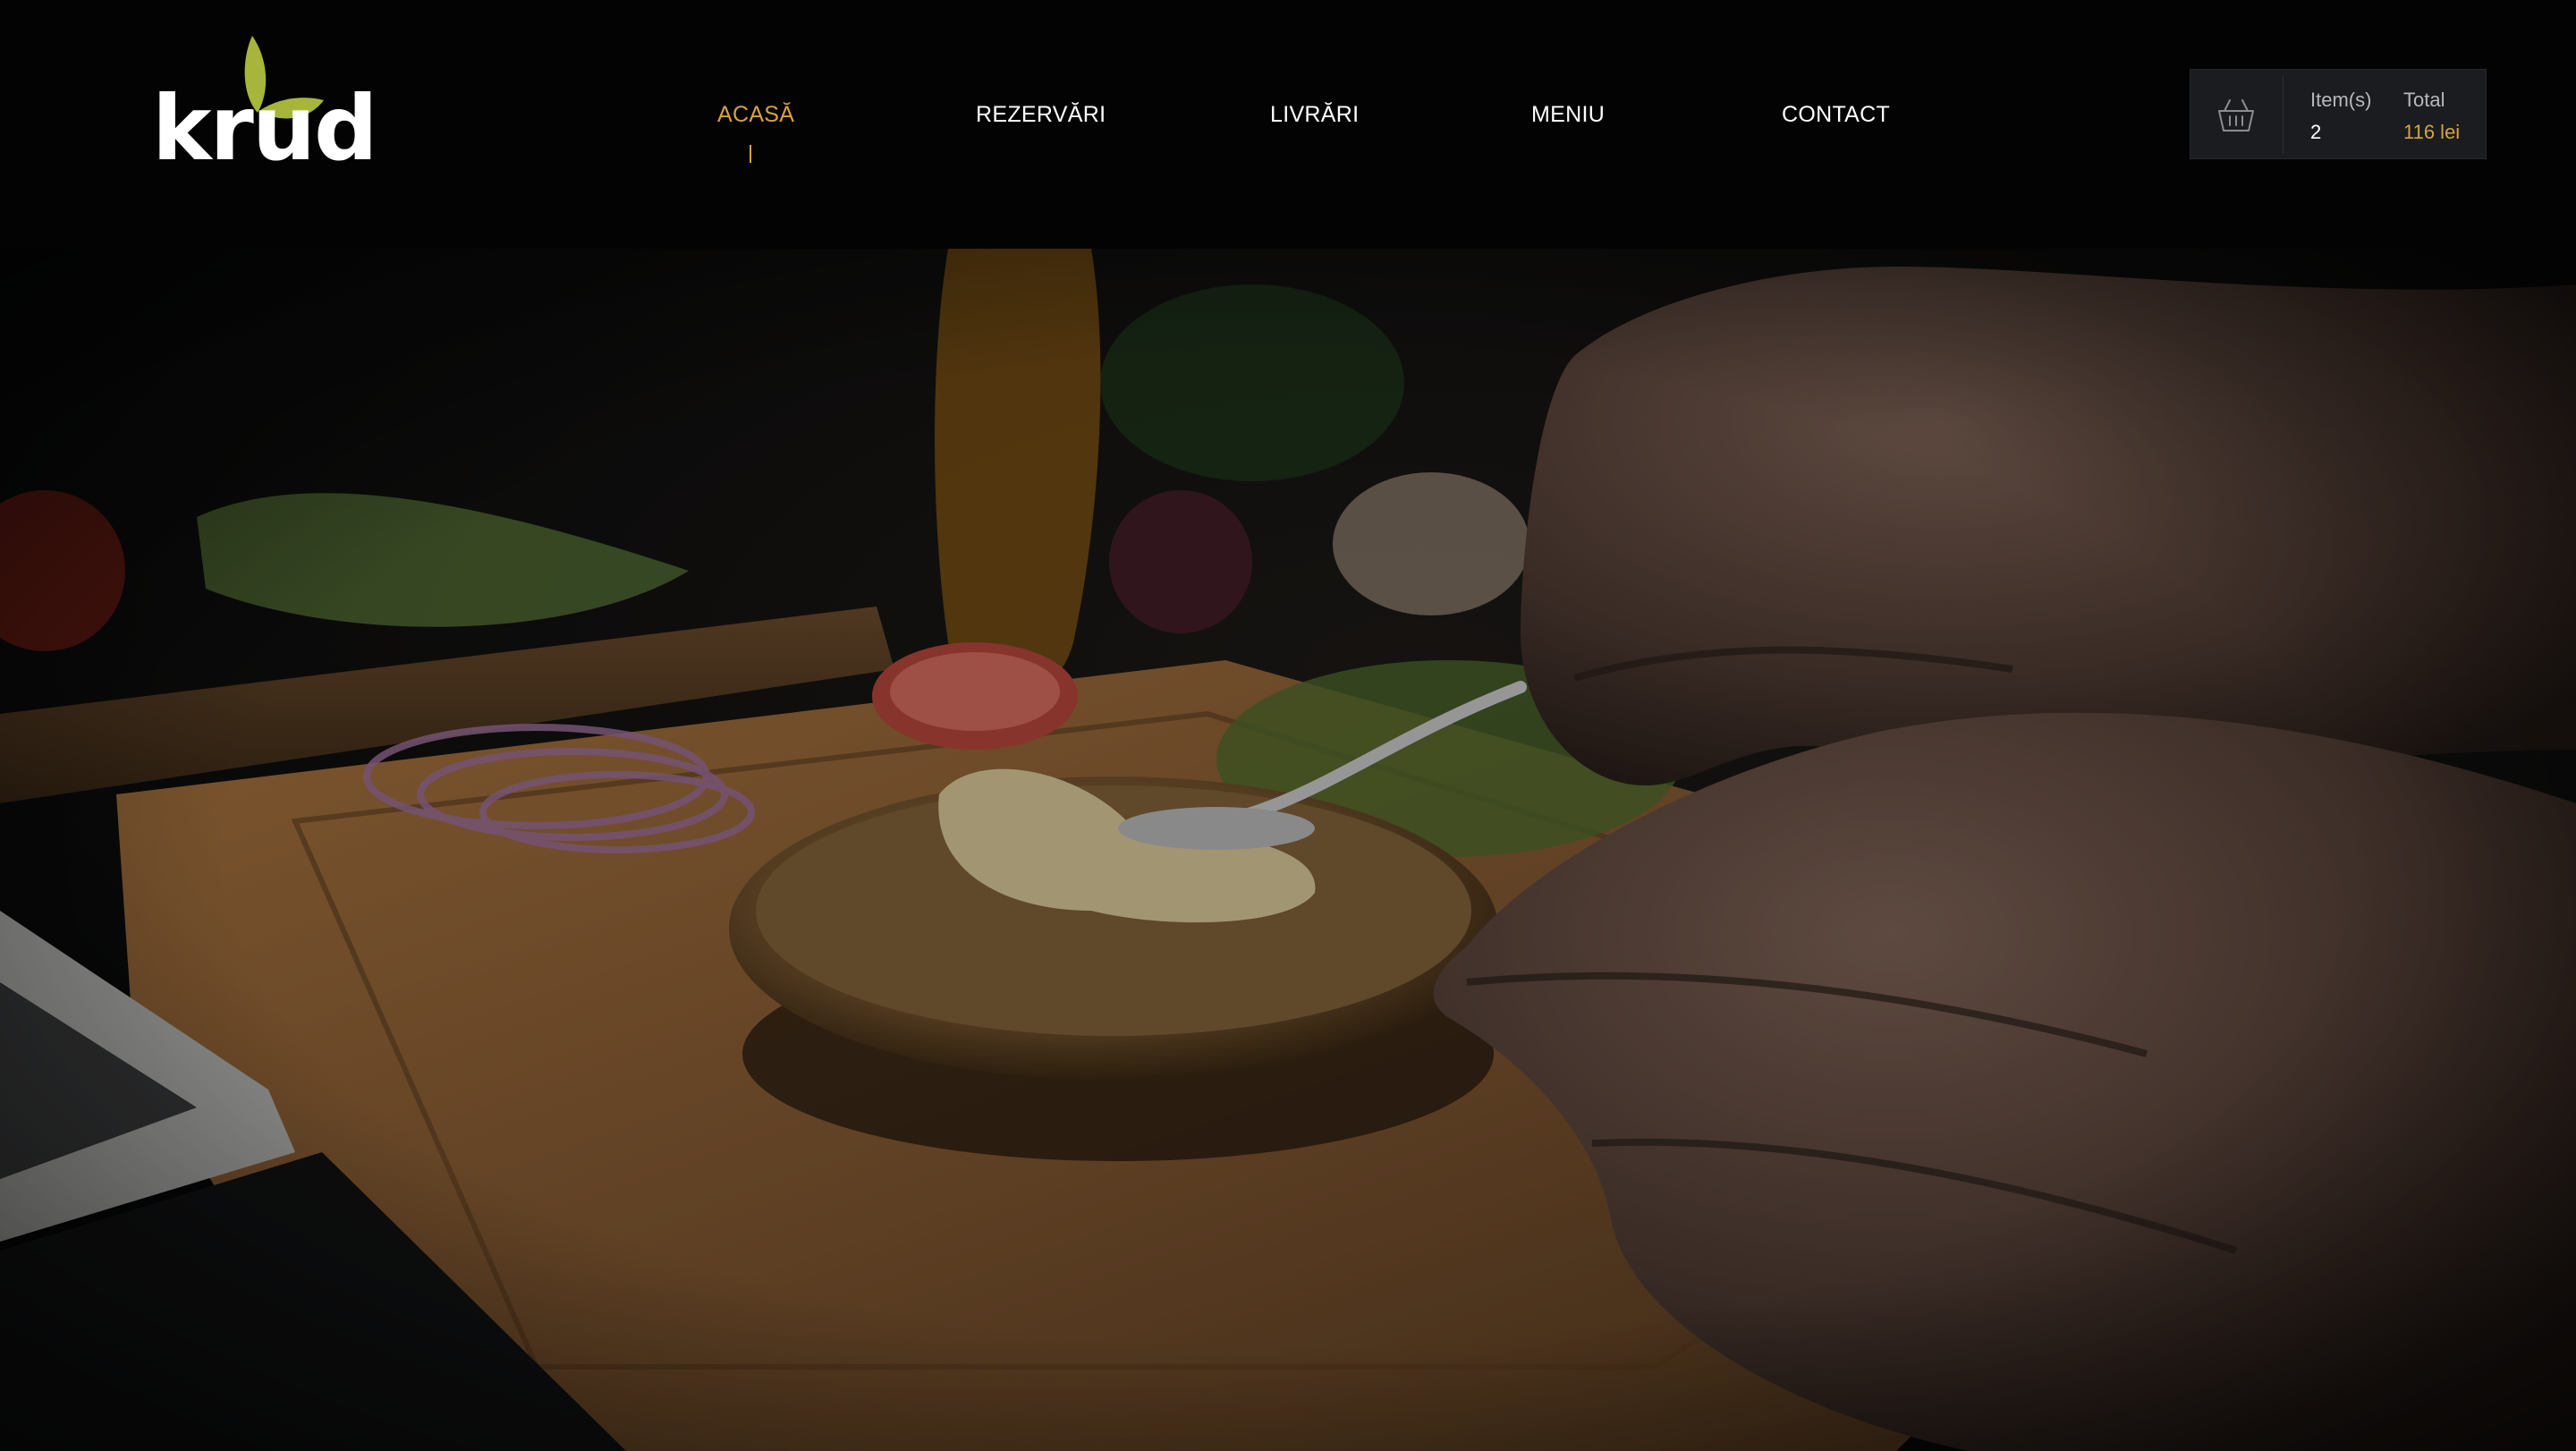 This screenshot has height=1451, width=2576. What do you see at coordinates (1314, 115) in the screenshot?
I see `nav-item-livrari: LIVRĂRI` at bounding box center [1314, 115].